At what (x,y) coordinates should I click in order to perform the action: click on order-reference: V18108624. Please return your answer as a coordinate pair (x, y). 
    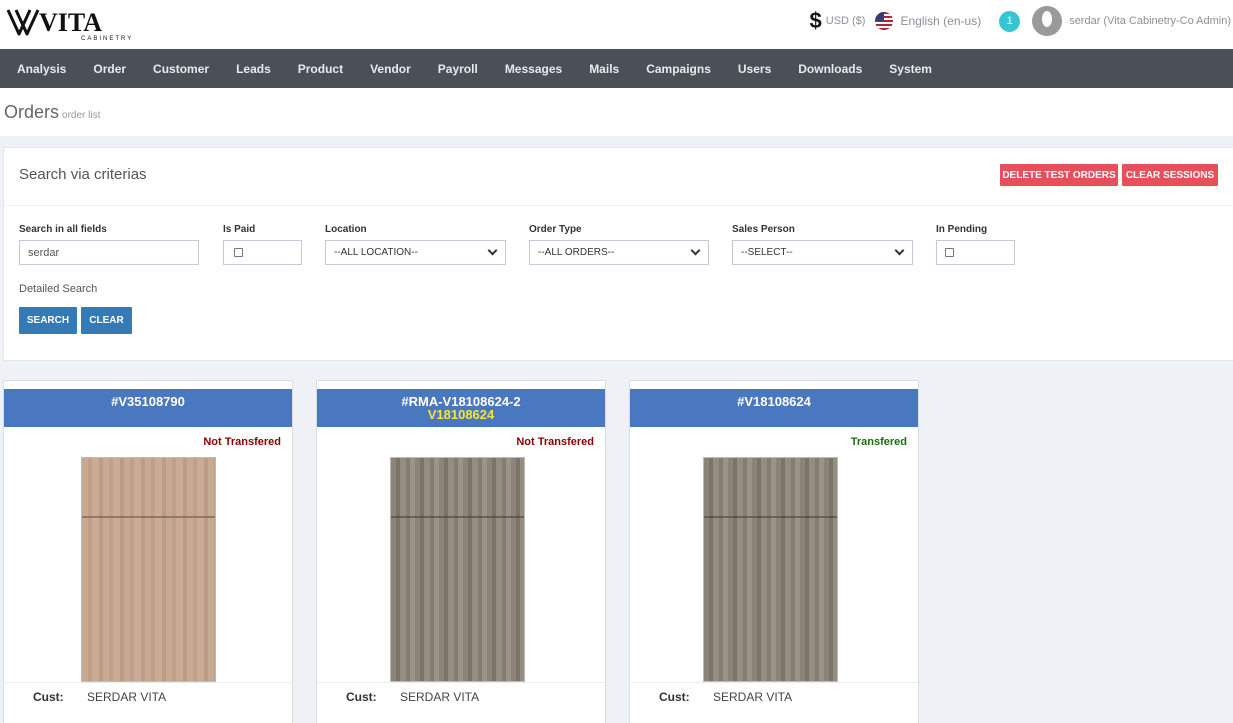
    Looking at the image, I should click on (461, 414).